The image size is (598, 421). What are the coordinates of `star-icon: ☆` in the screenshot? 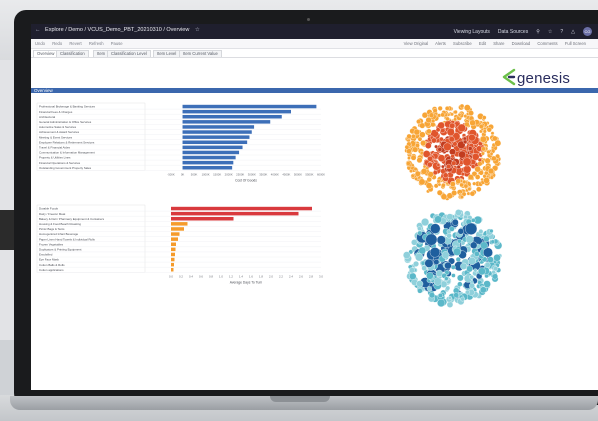 It's located at (197, 30).